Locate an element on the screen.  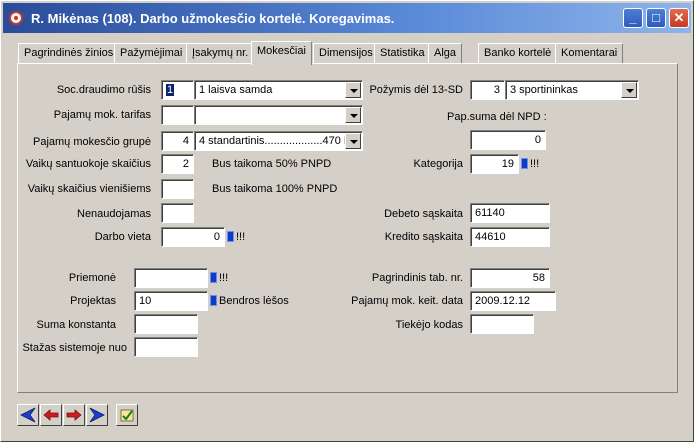
previous-record-button is located at coordinates (51, 415).